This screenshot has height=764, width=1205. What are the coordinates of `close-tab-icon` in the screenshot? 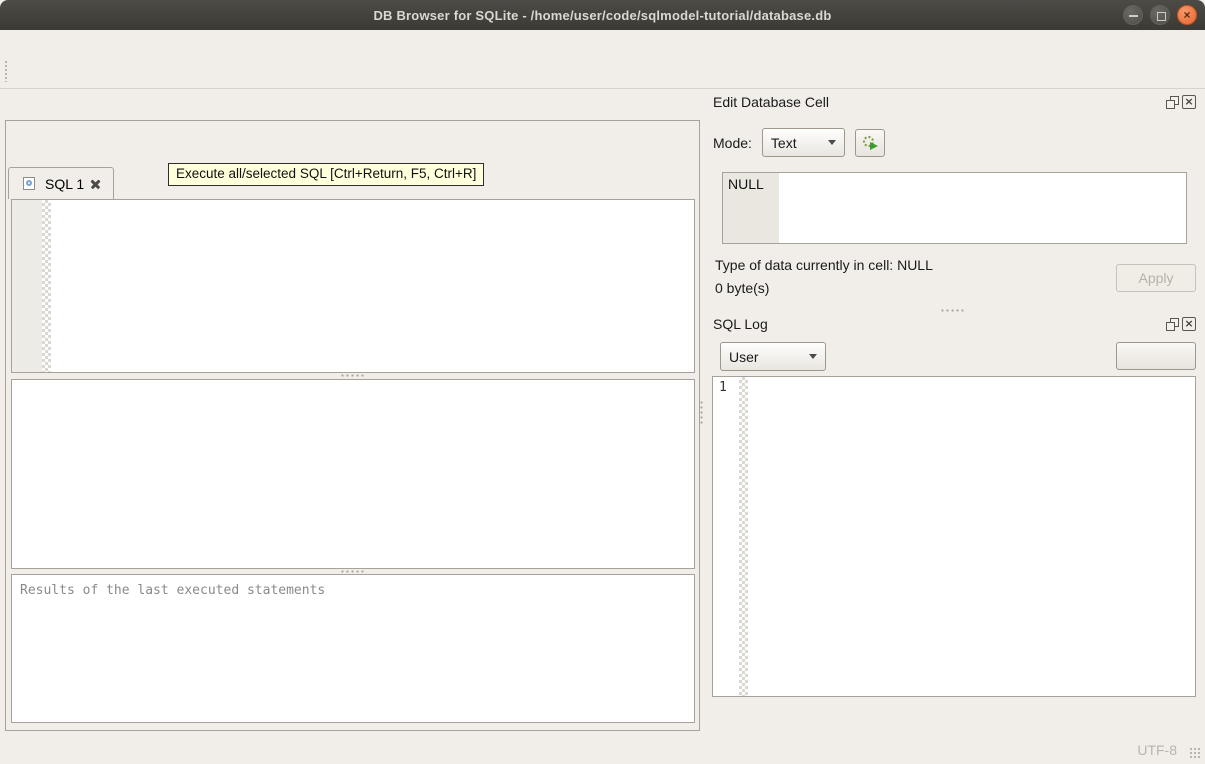 It's located at (95, 183).